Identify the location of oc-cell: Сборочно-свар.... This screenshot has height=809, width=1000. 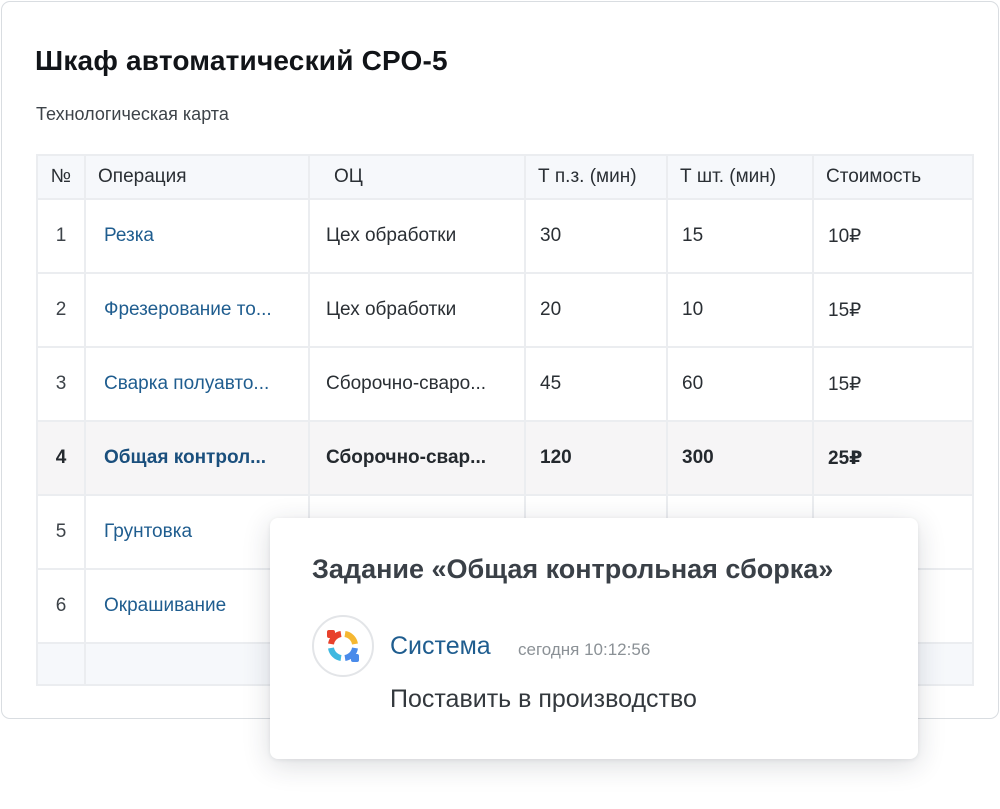
(417, 458).